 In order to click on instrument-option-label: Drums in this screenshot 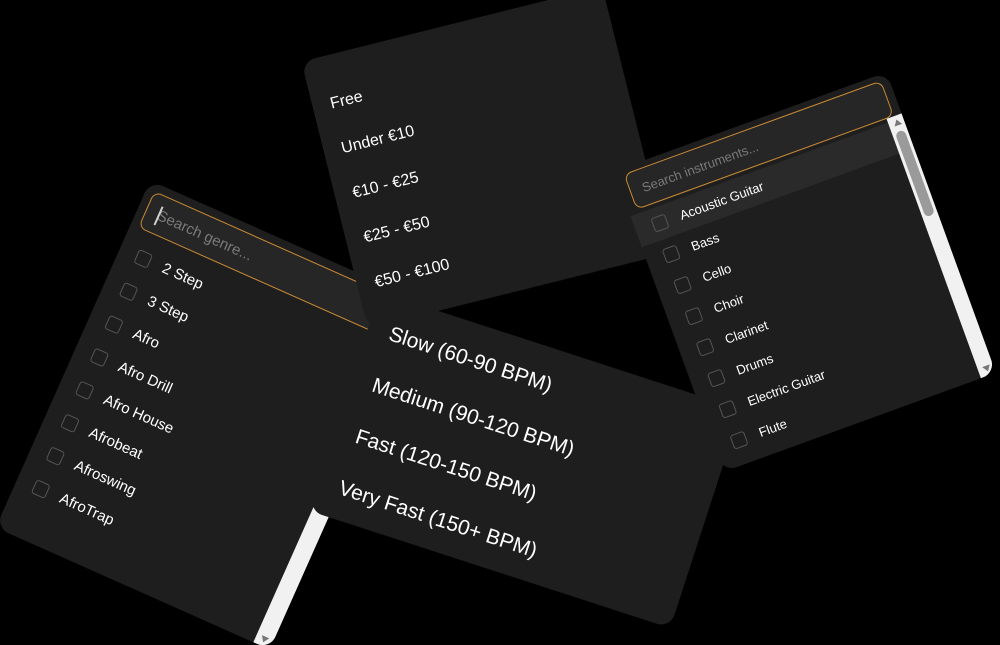, I will do `click(755, 364)`.